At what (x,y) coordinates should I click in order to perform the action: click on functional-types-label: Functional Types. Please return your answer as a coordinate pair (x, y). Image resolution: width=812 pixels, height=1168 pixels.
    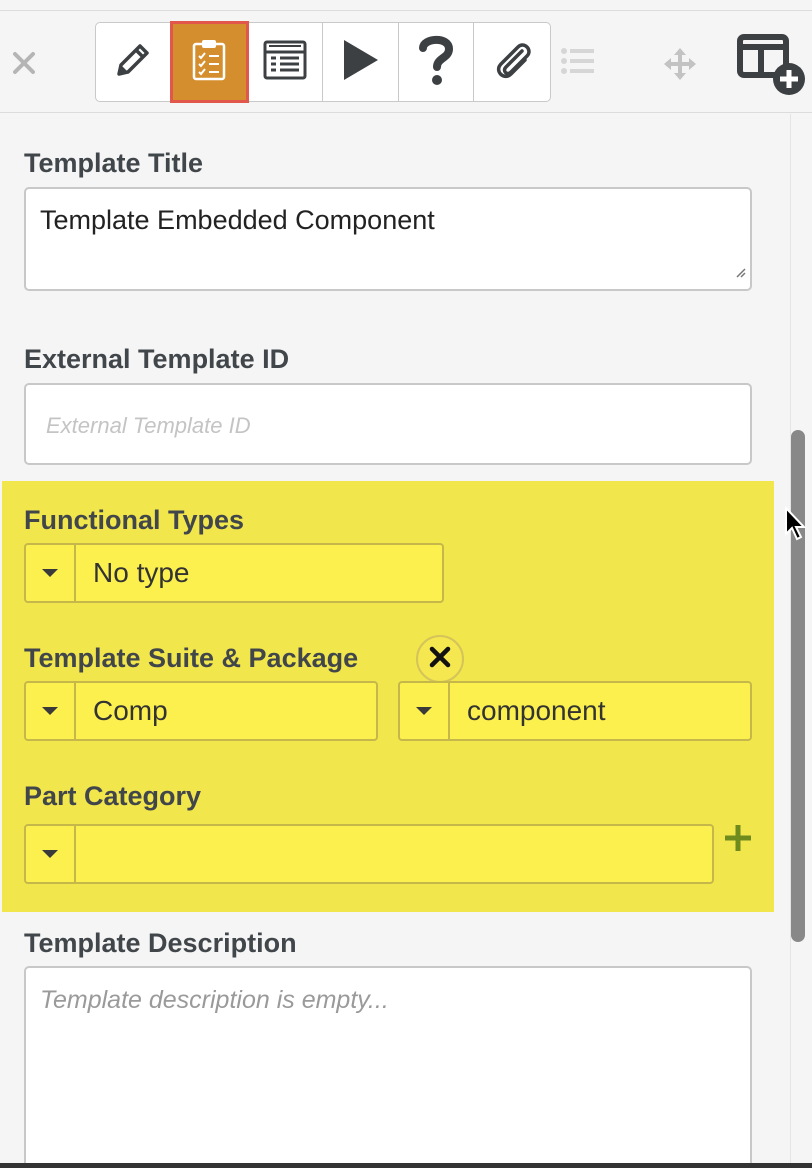
    Looking at the image, I should click on (134, 520).